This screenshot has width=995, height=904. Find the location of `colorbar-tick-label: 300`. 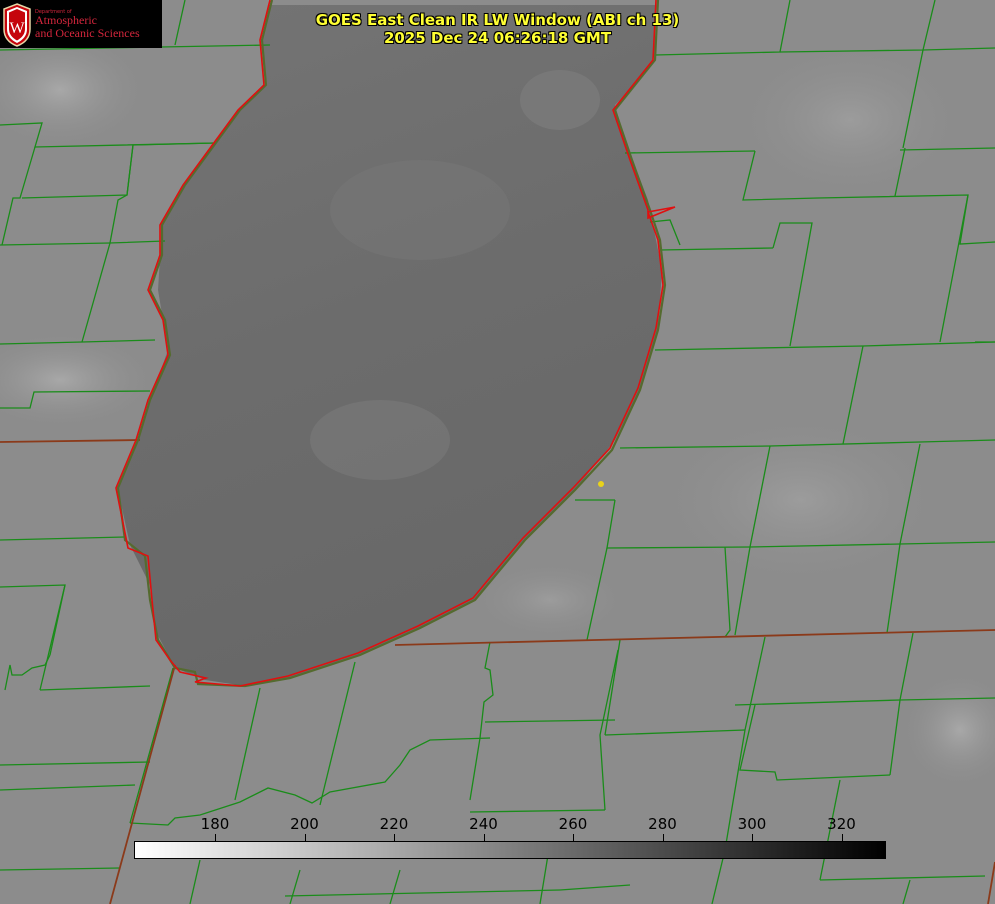

colorbar-tick-label: 300 is located at coordinates (752, 824).